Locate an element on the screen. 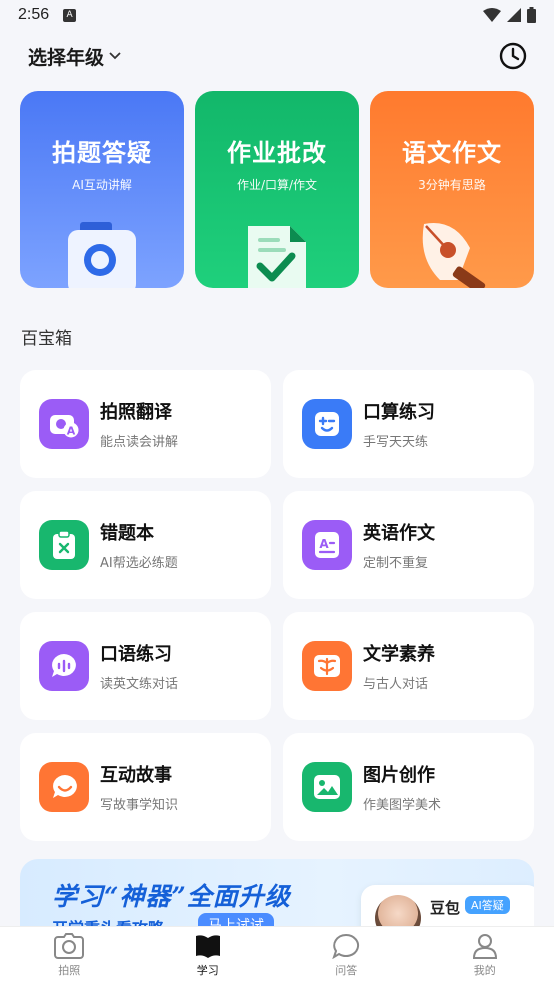 The height and width of the screenshot is (984, 554). camera-icon is located at coordinates (69, 946).